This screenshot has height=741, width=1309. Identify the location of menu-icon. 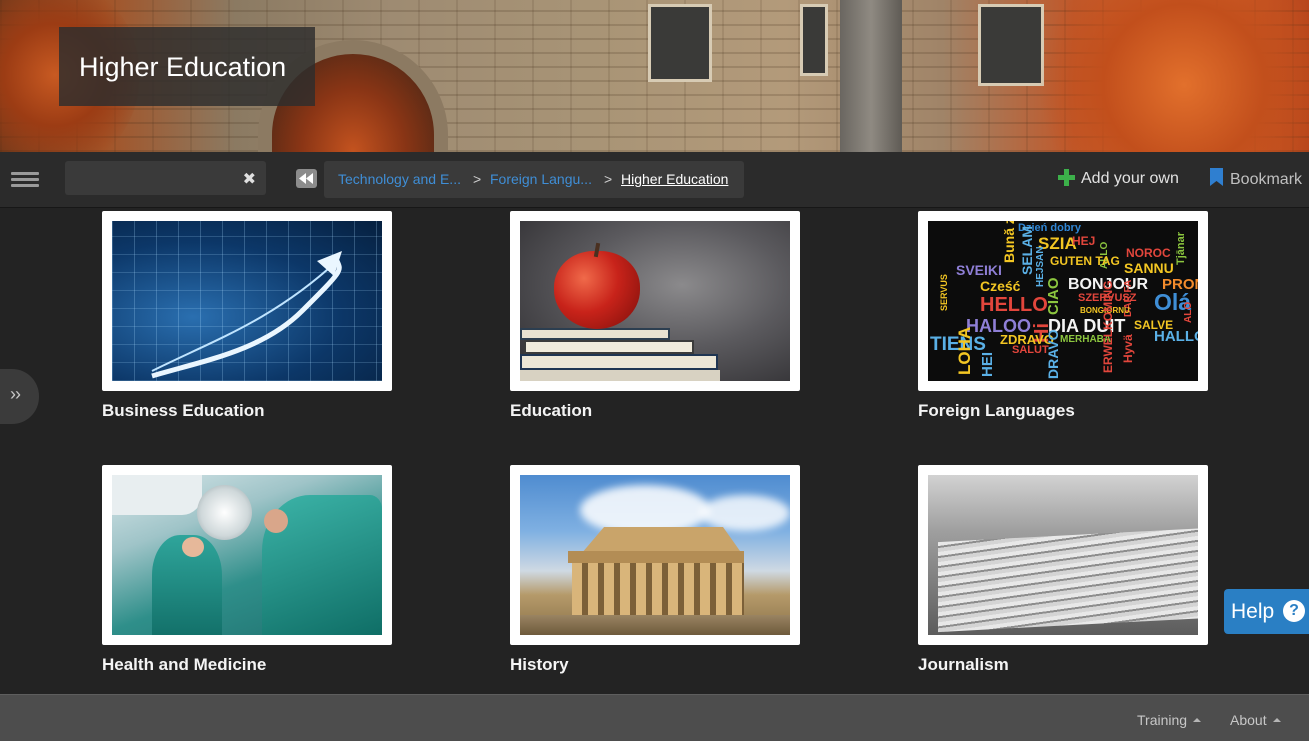
(25, 179).